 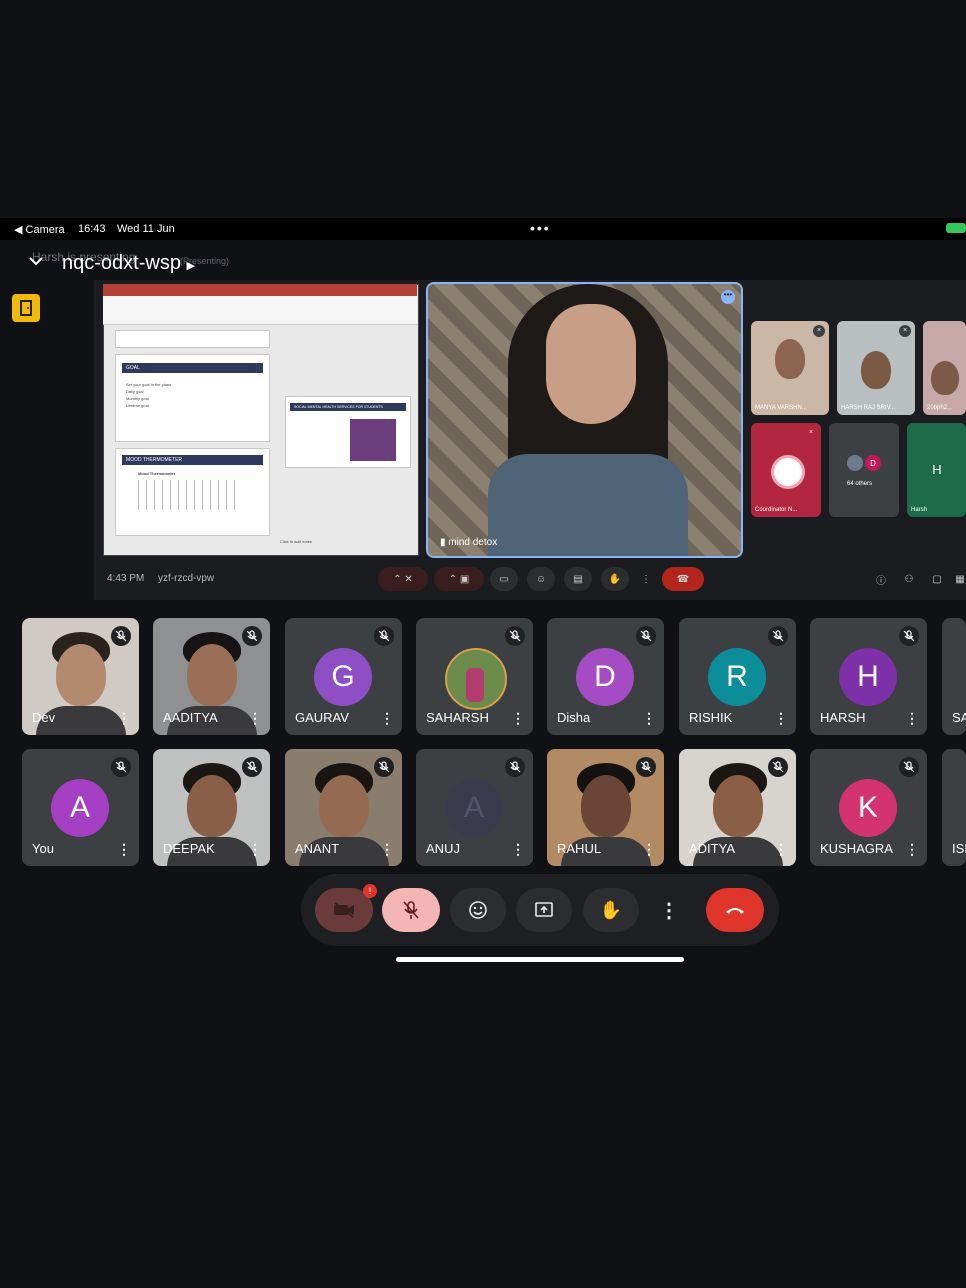 What do you see at coordinates (126, 578) in the screenshot?
I see `inner-time: 4:43 PM` at bounding box center [126, 578].